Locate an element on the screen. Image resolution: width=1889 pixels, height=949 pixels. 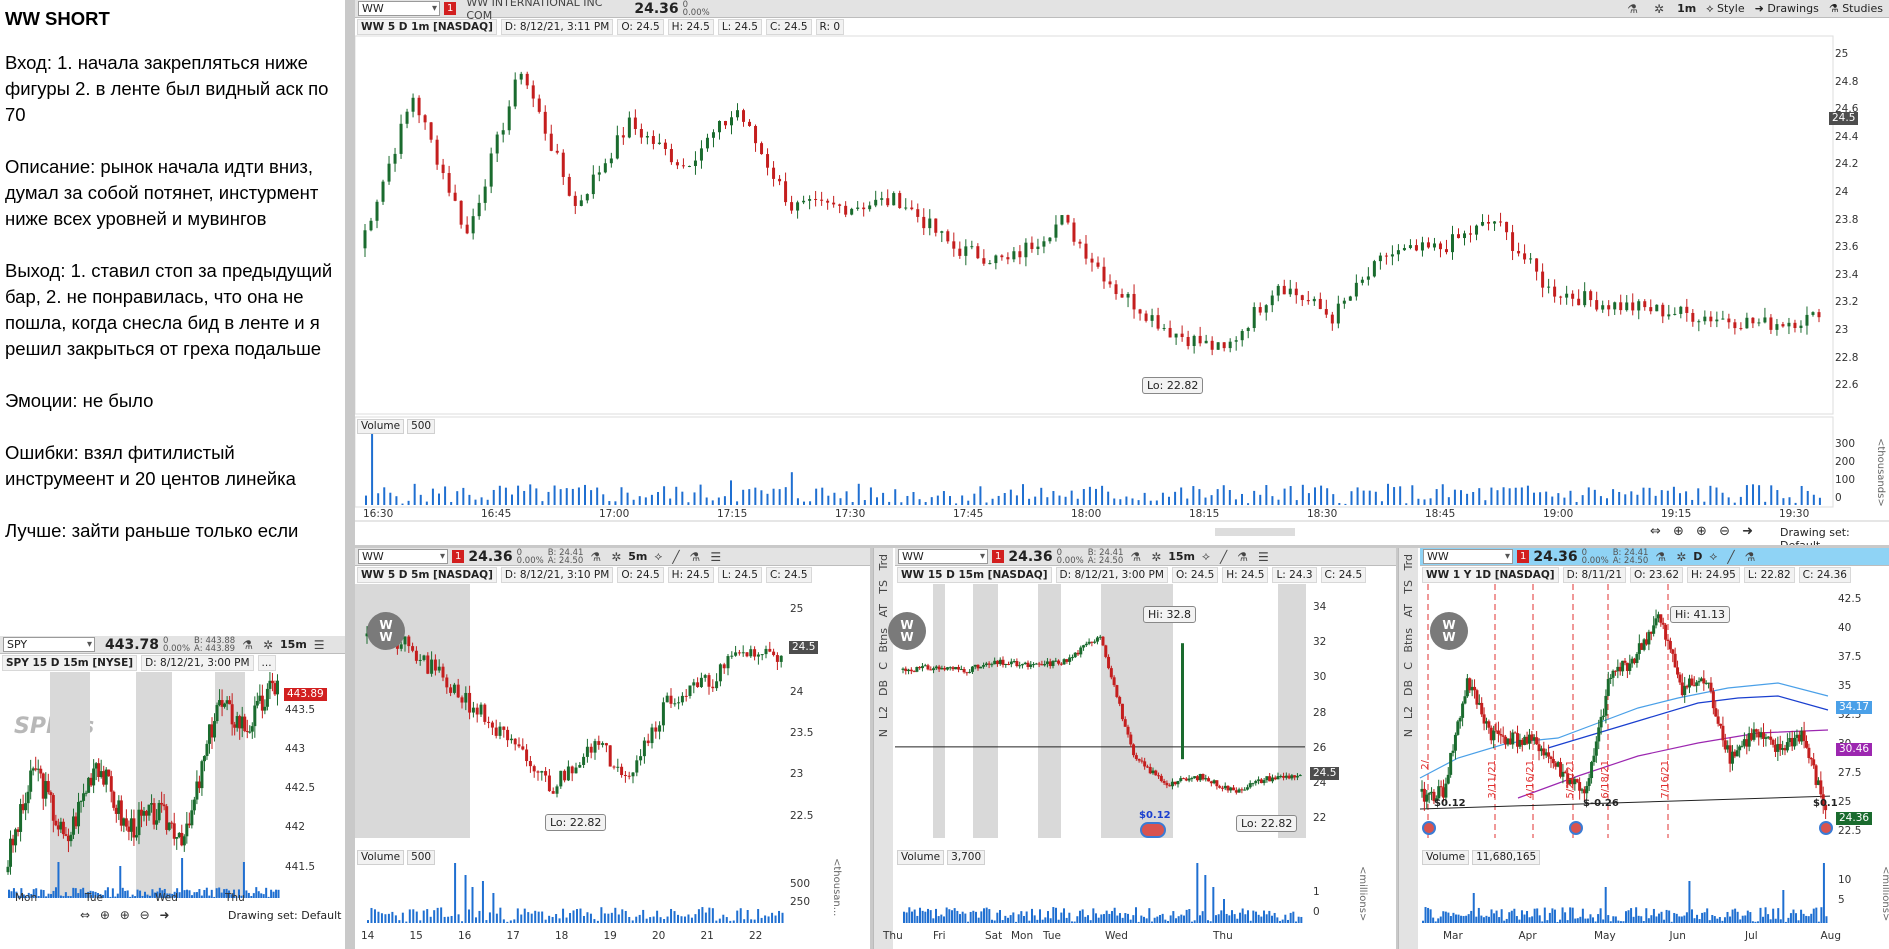
spy-drawing-set-label: Drawing set: Default is located at coordinates (284, 915).